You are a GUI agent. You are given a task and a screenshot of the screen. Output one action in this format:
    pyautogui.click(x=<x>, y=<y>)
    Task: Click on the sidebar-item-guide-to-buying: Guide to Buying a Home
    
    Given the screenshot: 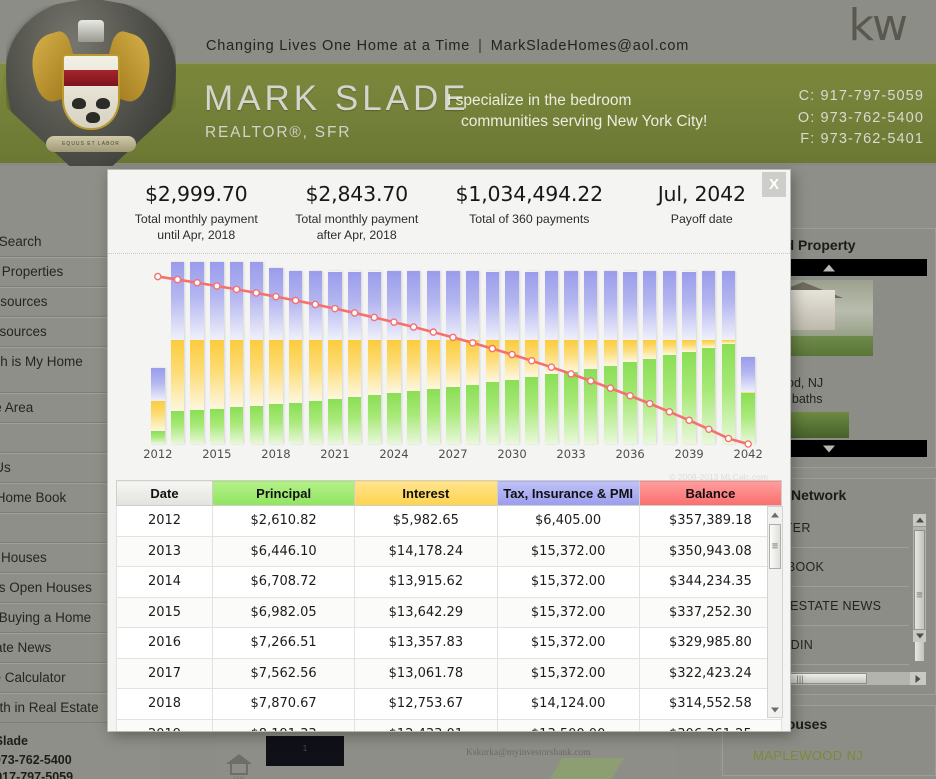 What is the action you would take?
    pyautogui.click(x=55, y=618)
    